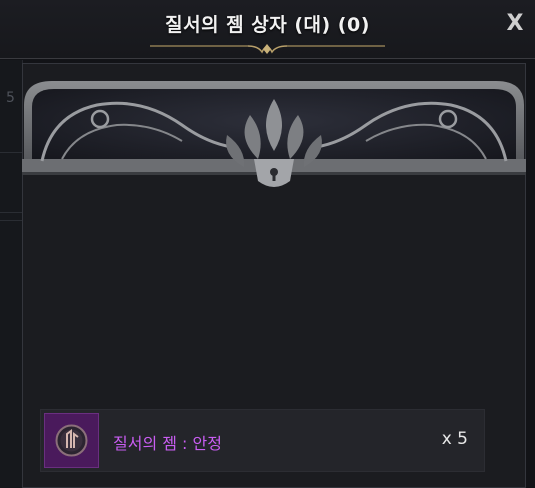 The width and height of the screenshot is (535, 488). What do you see at coordinates (515, 24) in the screenshot?
I see `close-button: X` at bounding box center [515, 24].